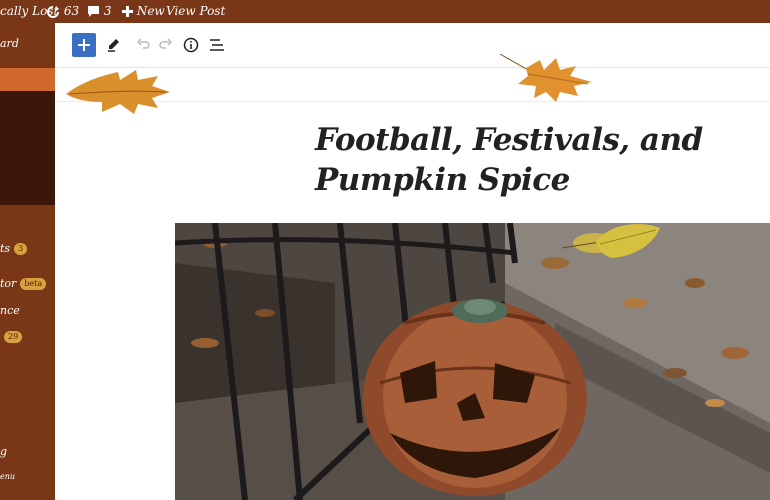 This screenshot has width=770, height=500. I want to click on add-block-button, so click(84, 45).